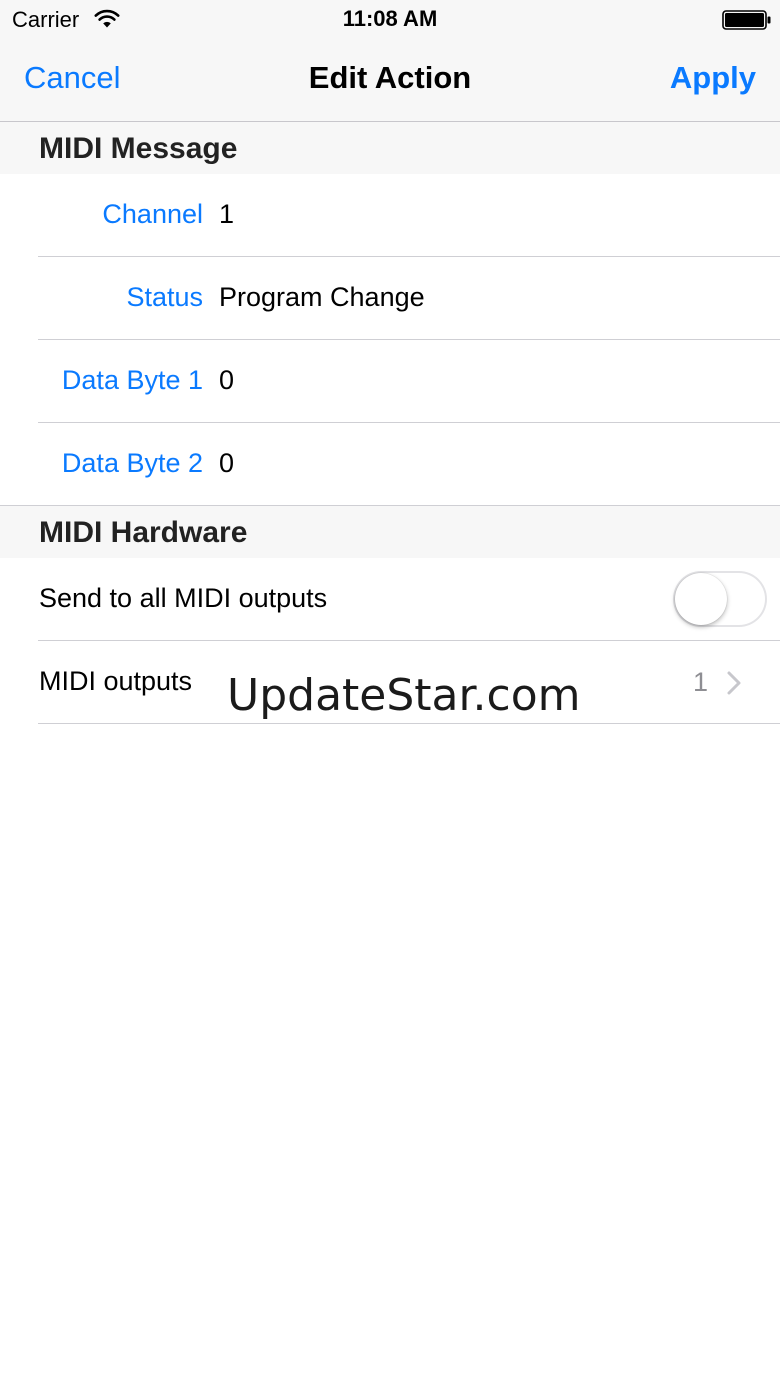 The image size is (780, 1387). What do you see at coordinates (390, 532) in the screenshot?
I see `section-header-midi-hardware: MIDI Hardware` at bounding box center [390, 532].